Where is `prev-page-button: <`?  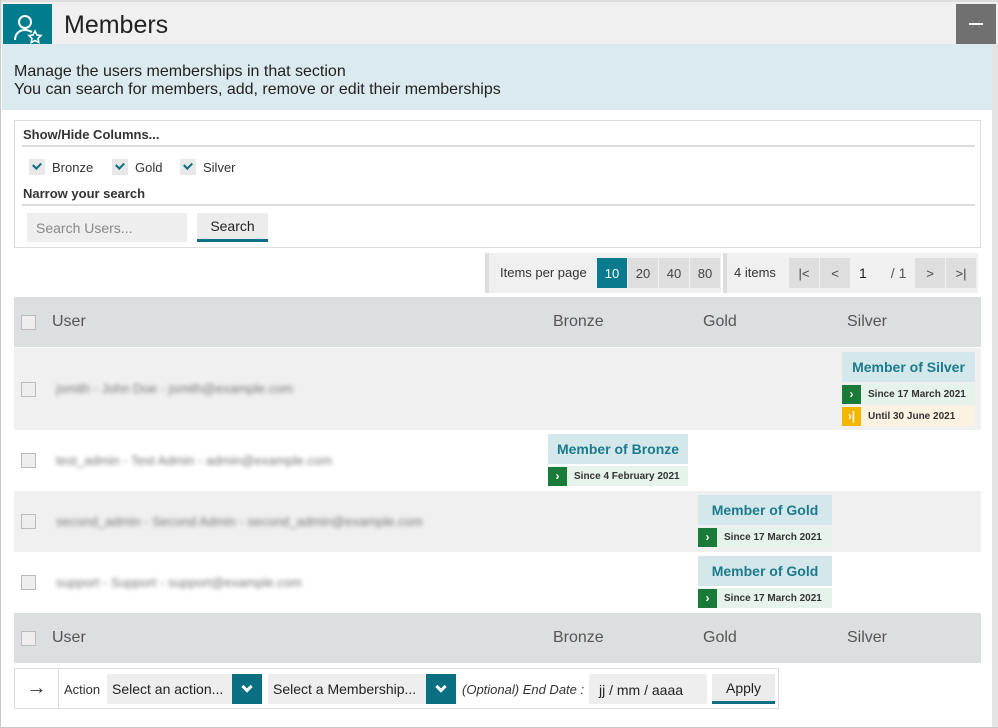 prev-page-button: < is located at coordinates (835, 273).